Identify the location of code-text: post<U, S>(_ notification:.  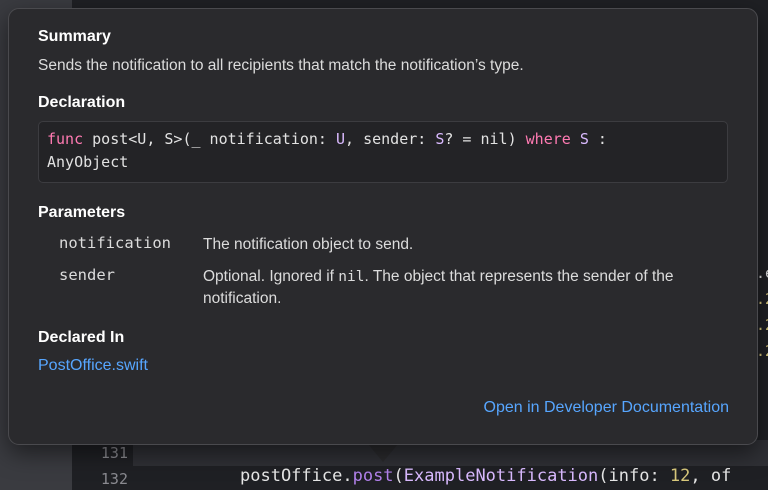
(209, 139).